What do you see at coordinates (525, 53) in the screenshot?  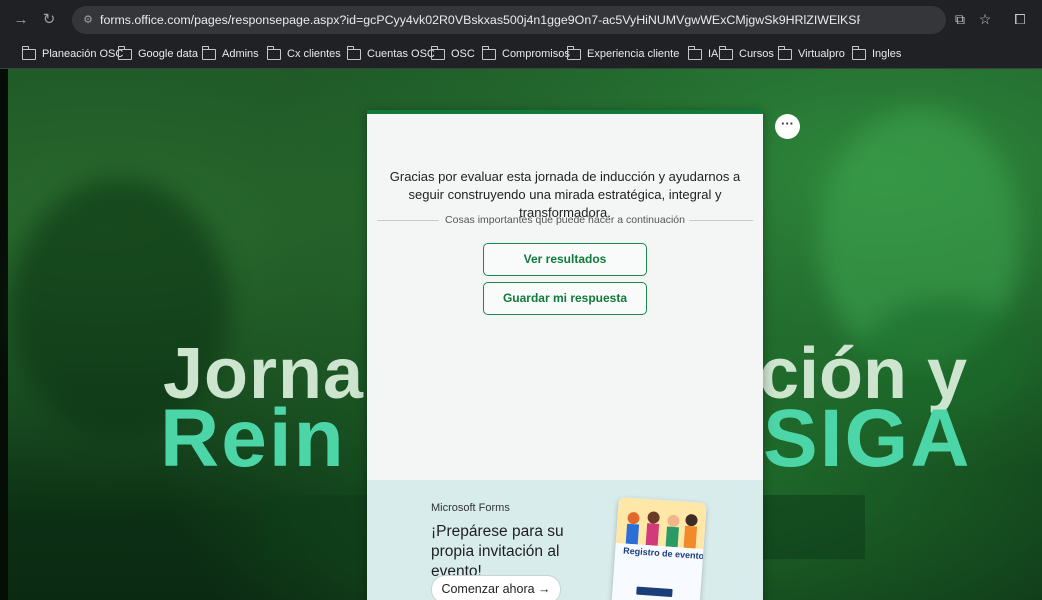 I see `bookmark-compromisos: Compromisos` at bounding box center [525, 53].